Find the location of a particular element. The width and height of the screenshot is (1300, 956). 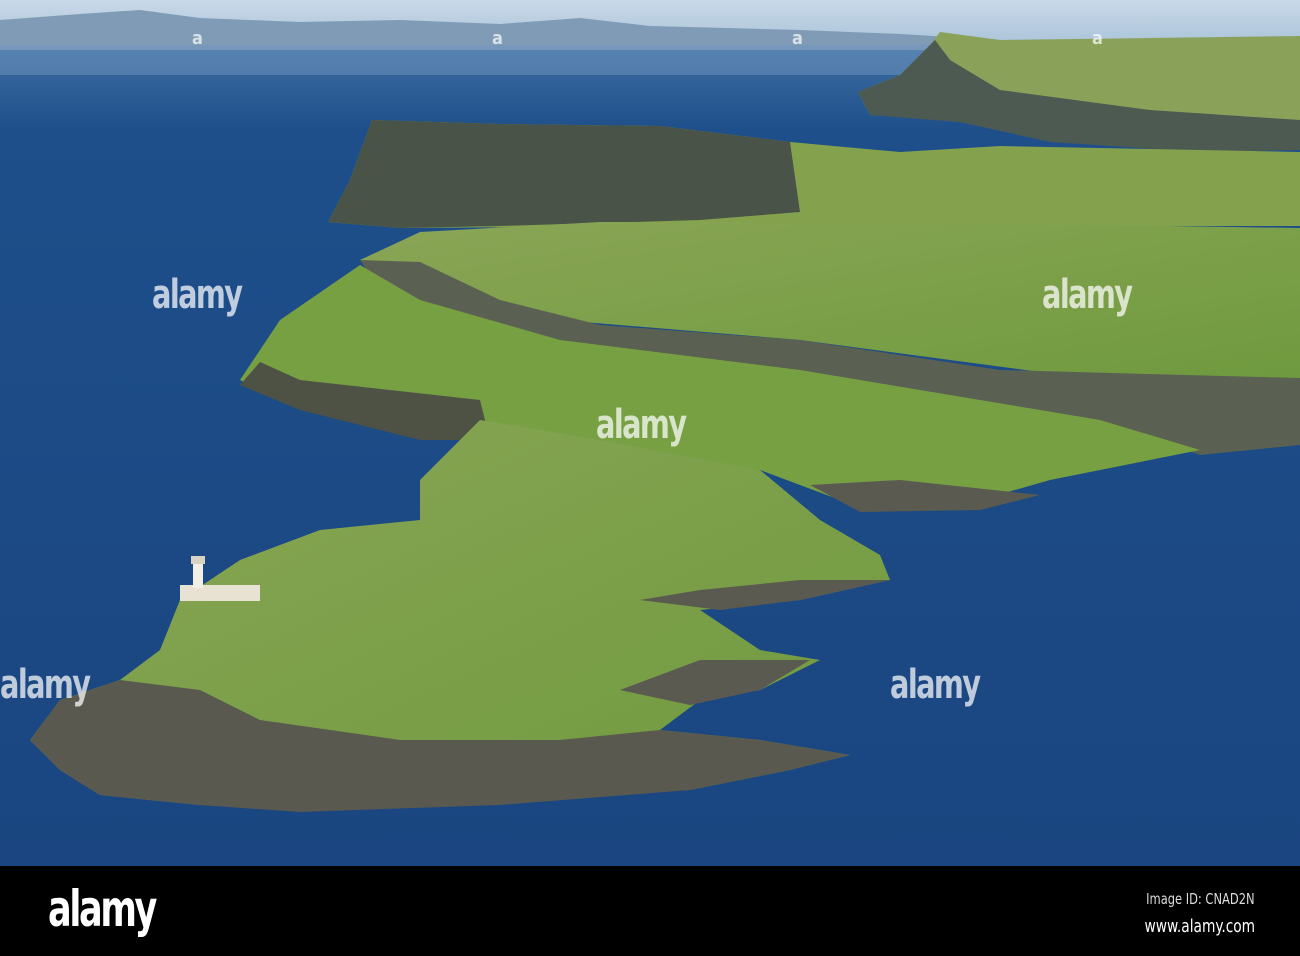

website-link: www.alamy.com is located at coordinates (1199, 926).